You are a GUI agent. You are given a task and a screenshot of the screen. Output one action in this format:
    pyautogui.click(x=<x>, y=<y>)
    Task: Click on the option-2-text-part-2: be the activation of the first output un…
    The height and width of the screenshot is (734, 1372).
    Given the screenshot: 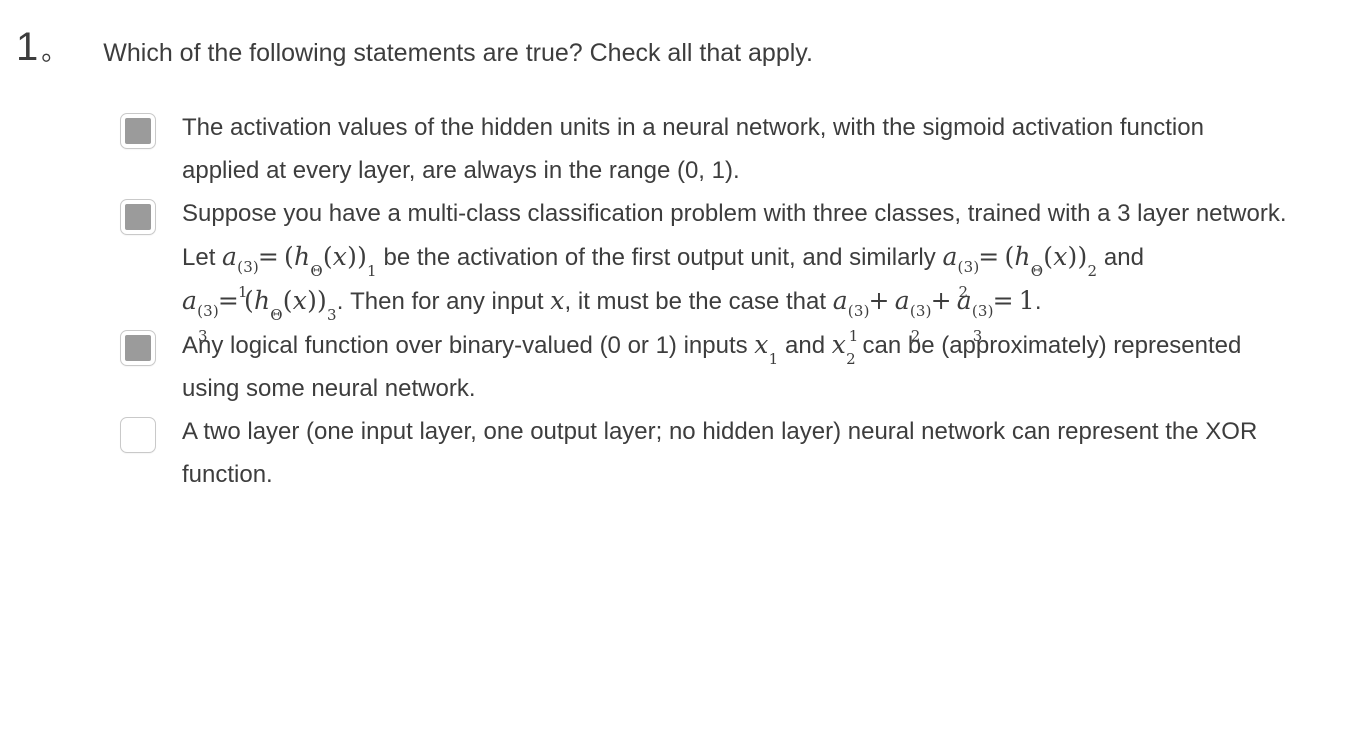 What is the action you would take?
    pyautogui.click(x=659, y=257)
    